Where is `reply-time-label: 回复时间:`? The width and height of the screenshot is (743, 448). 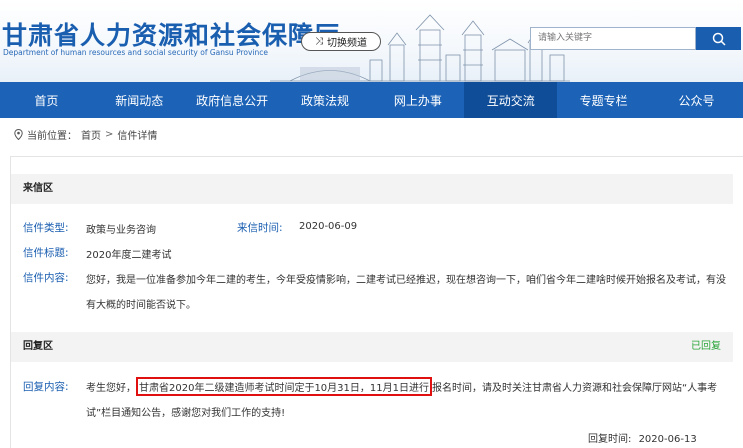 reply-time-label: 回复时间: is located at coordinates (610, 439).